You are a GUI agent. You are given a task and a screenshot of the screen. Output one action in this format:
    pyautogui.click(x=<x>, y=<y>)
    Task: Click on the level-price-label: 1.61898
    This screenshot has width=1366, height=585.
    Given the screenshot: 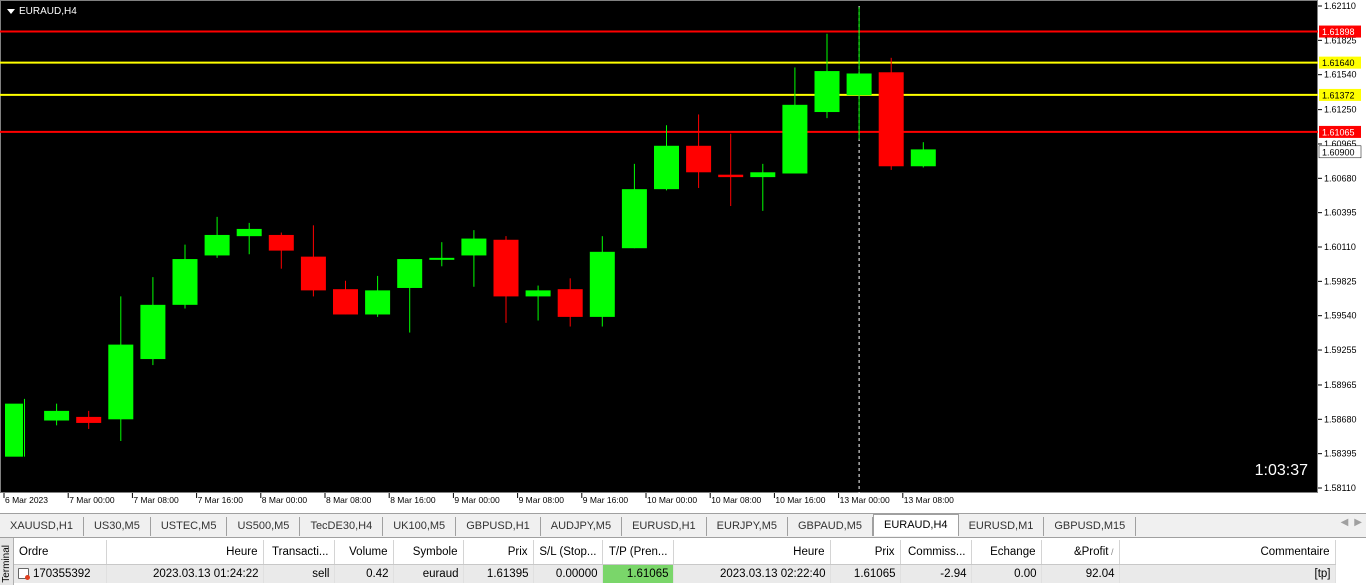 What is the action you would take?
    pyautogui.click(x=1338, y=32)
    